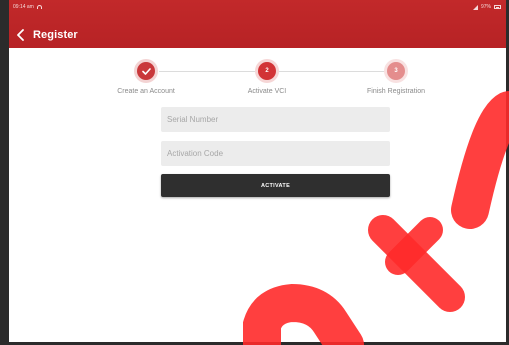 The image size is (509, 345). I want to click on app-header: 09:14 am 97% Register, so click(257, 24).